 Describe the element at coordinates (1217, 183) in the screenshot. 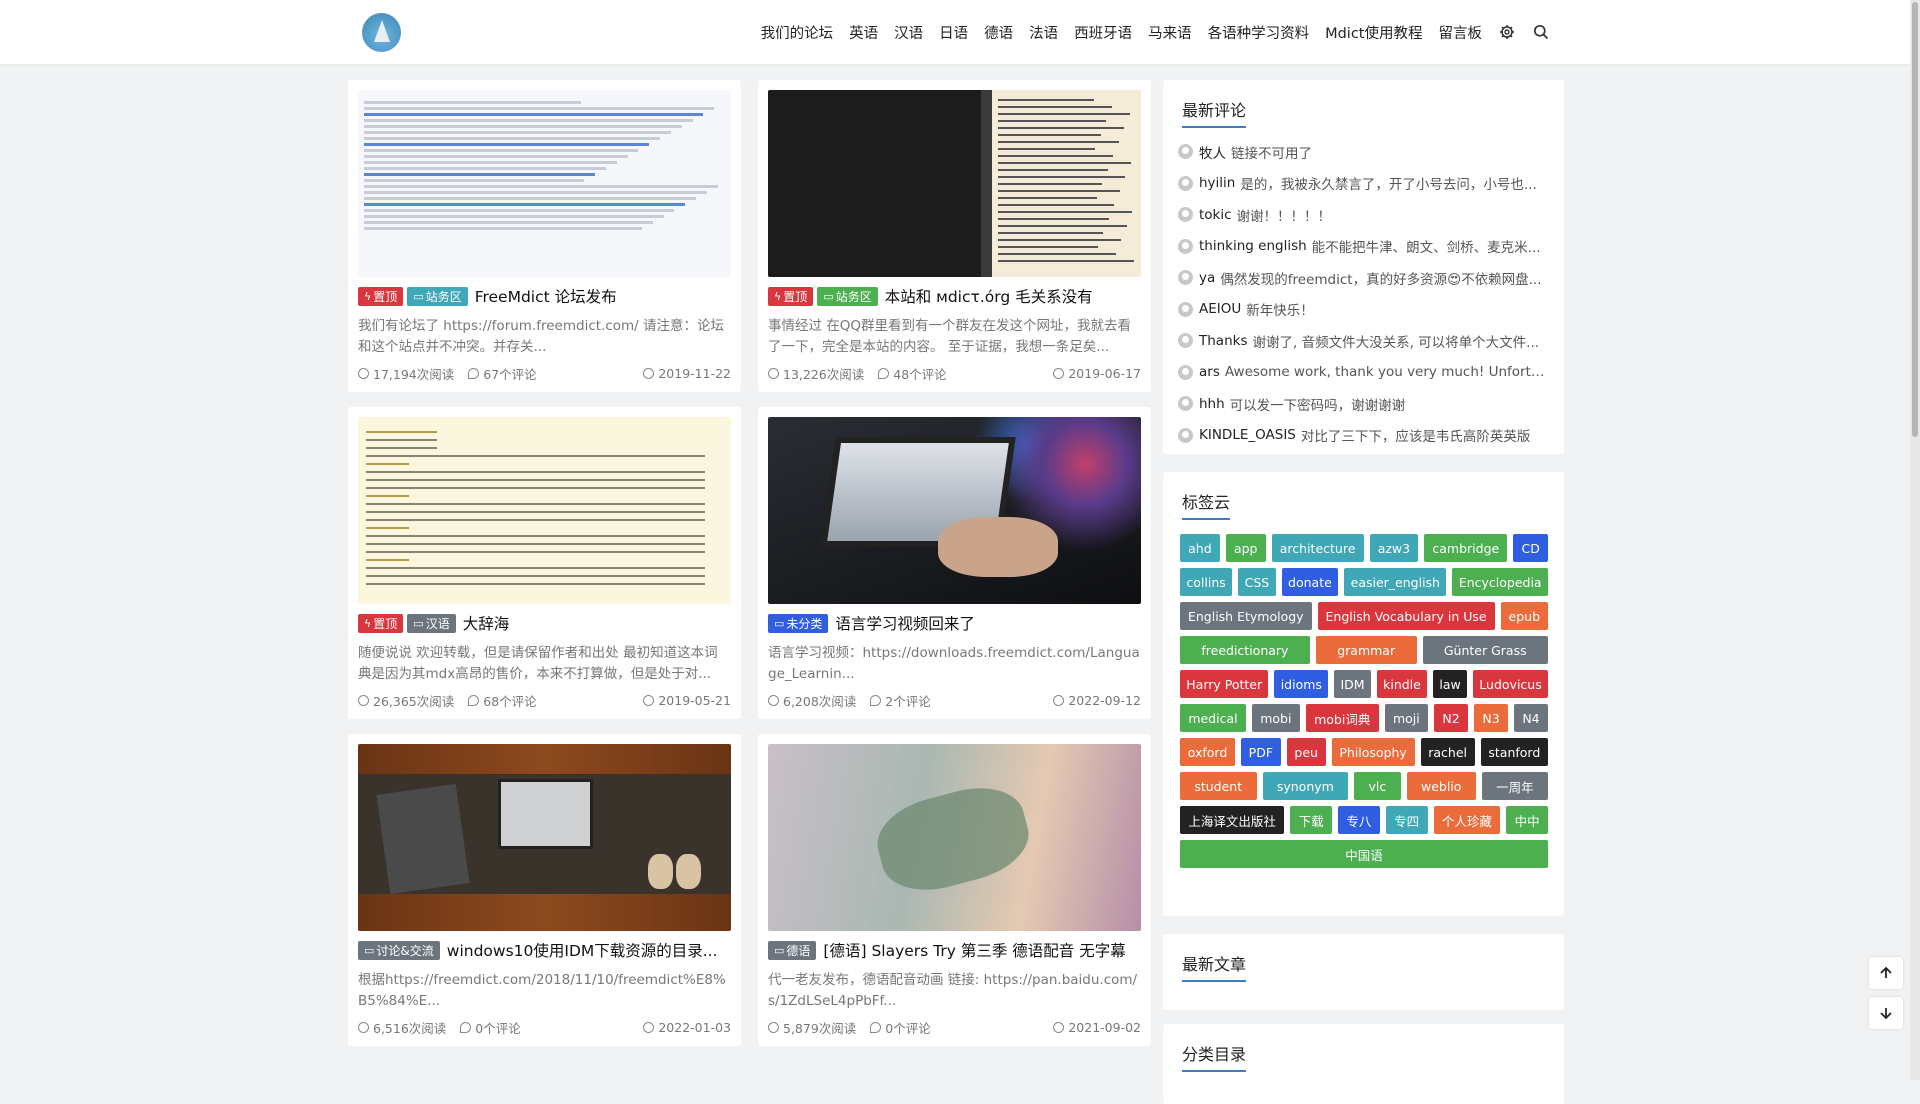

I see `comment-author: hyilin` at that location.